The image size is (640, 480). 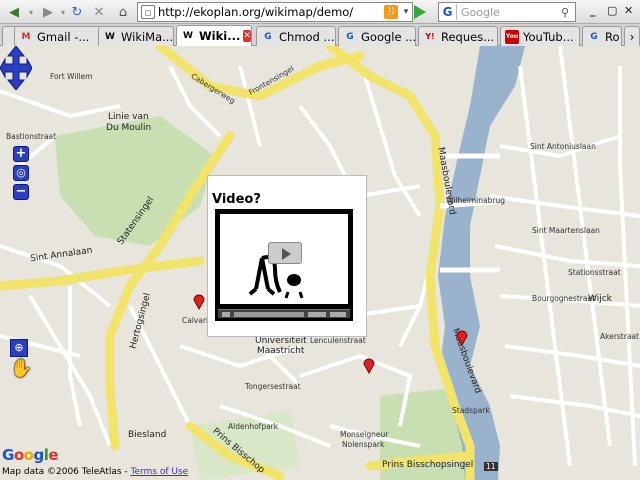 What do you see at coordinates (48, 12) in the screenshot?
I see `forward-arrow-icon: ▶` at bounding box center [48, 12].